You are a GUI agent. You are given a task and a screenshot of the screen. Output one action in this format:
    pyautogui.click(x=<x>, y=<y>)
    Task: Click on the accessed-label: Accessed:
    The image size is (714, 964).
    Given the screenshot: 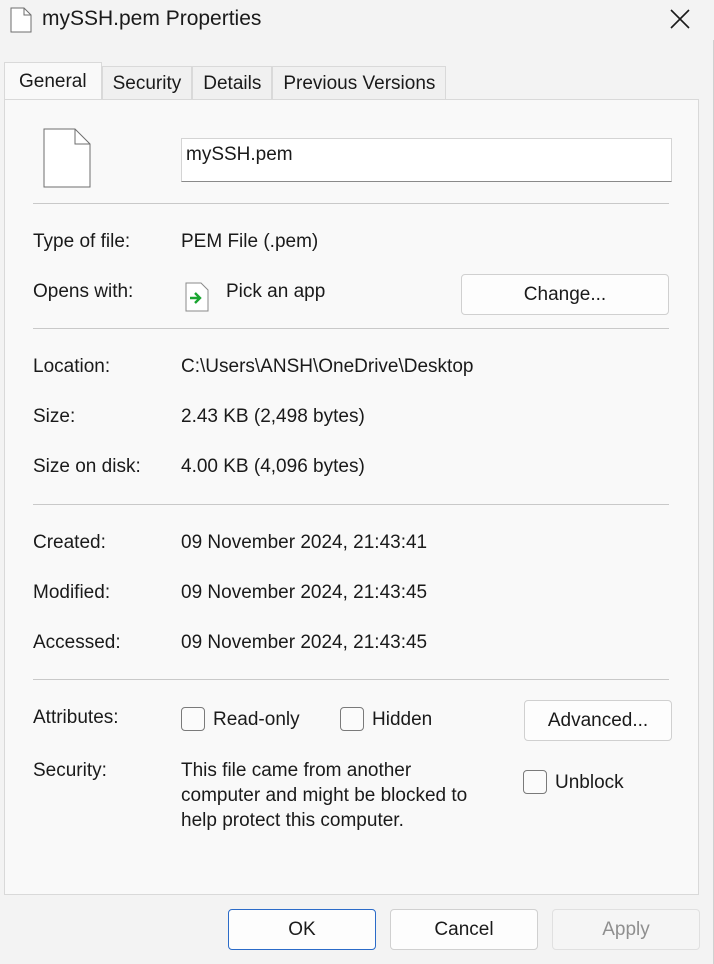 What is the action you would take?
    pyautogui.click(x=77, y=642)
    